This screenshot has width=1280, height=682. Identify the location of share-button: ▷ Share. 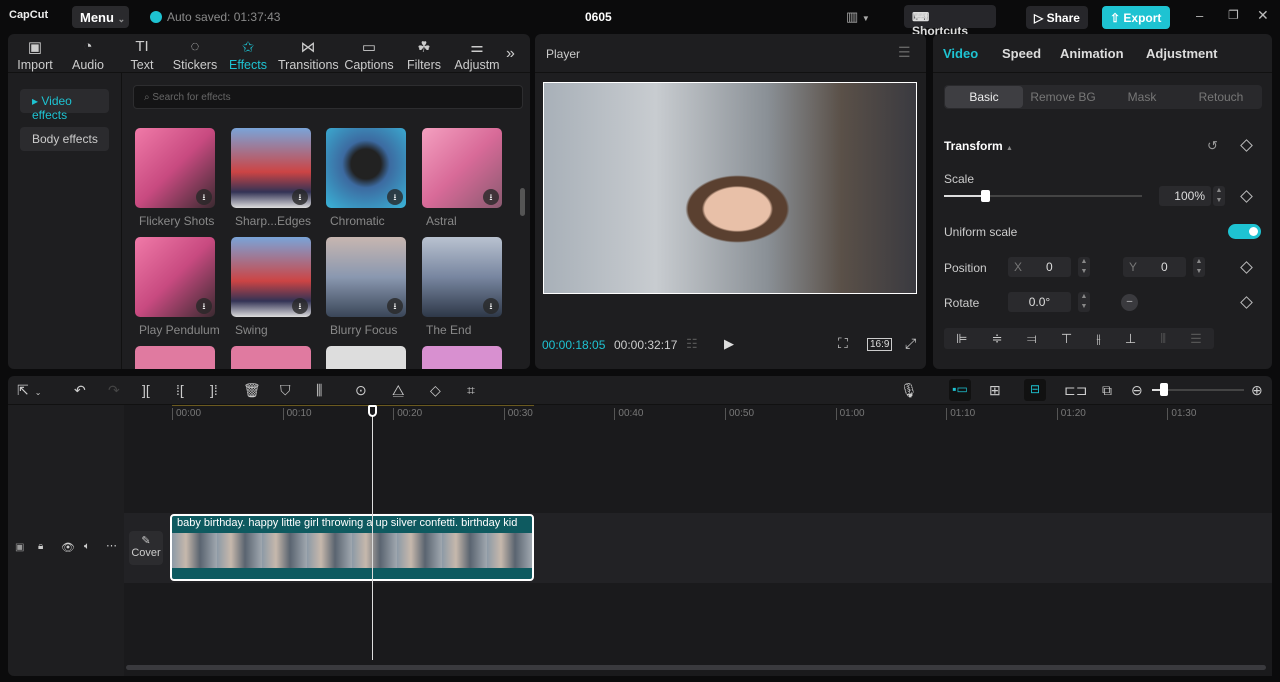
(1057, 17).